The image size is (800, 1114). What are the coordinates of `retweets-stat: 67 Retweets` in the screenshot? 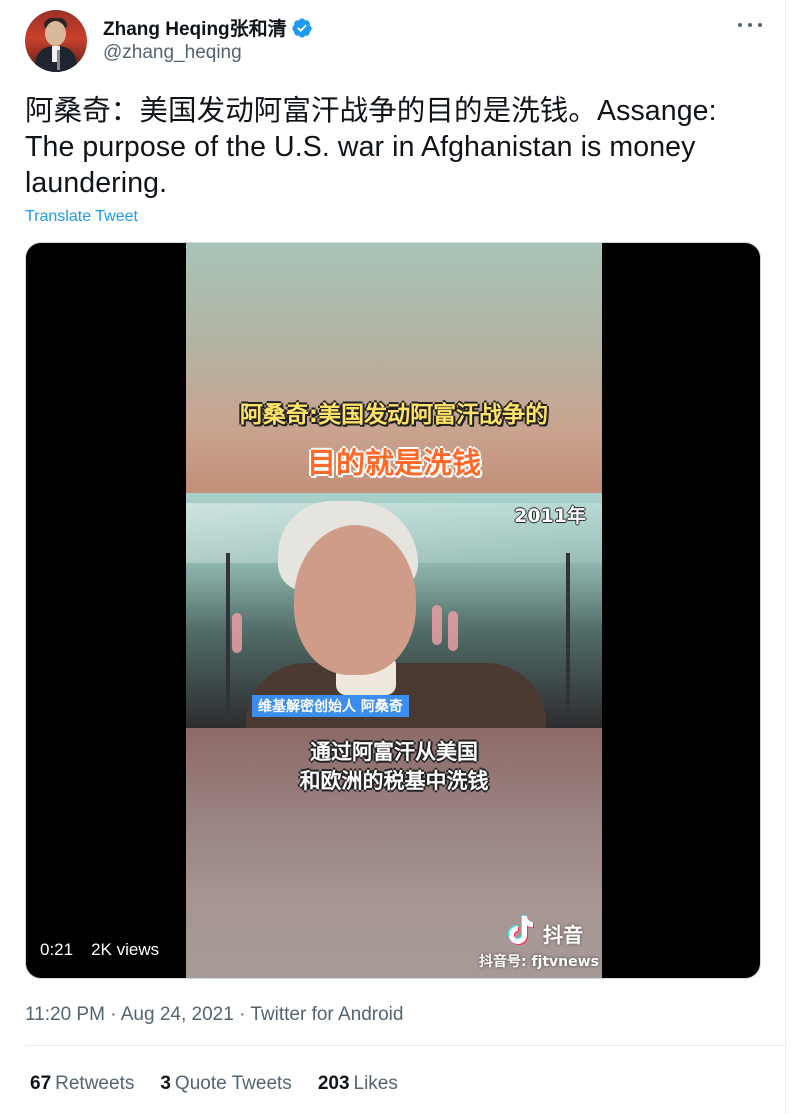 It's located at (82, 1084).